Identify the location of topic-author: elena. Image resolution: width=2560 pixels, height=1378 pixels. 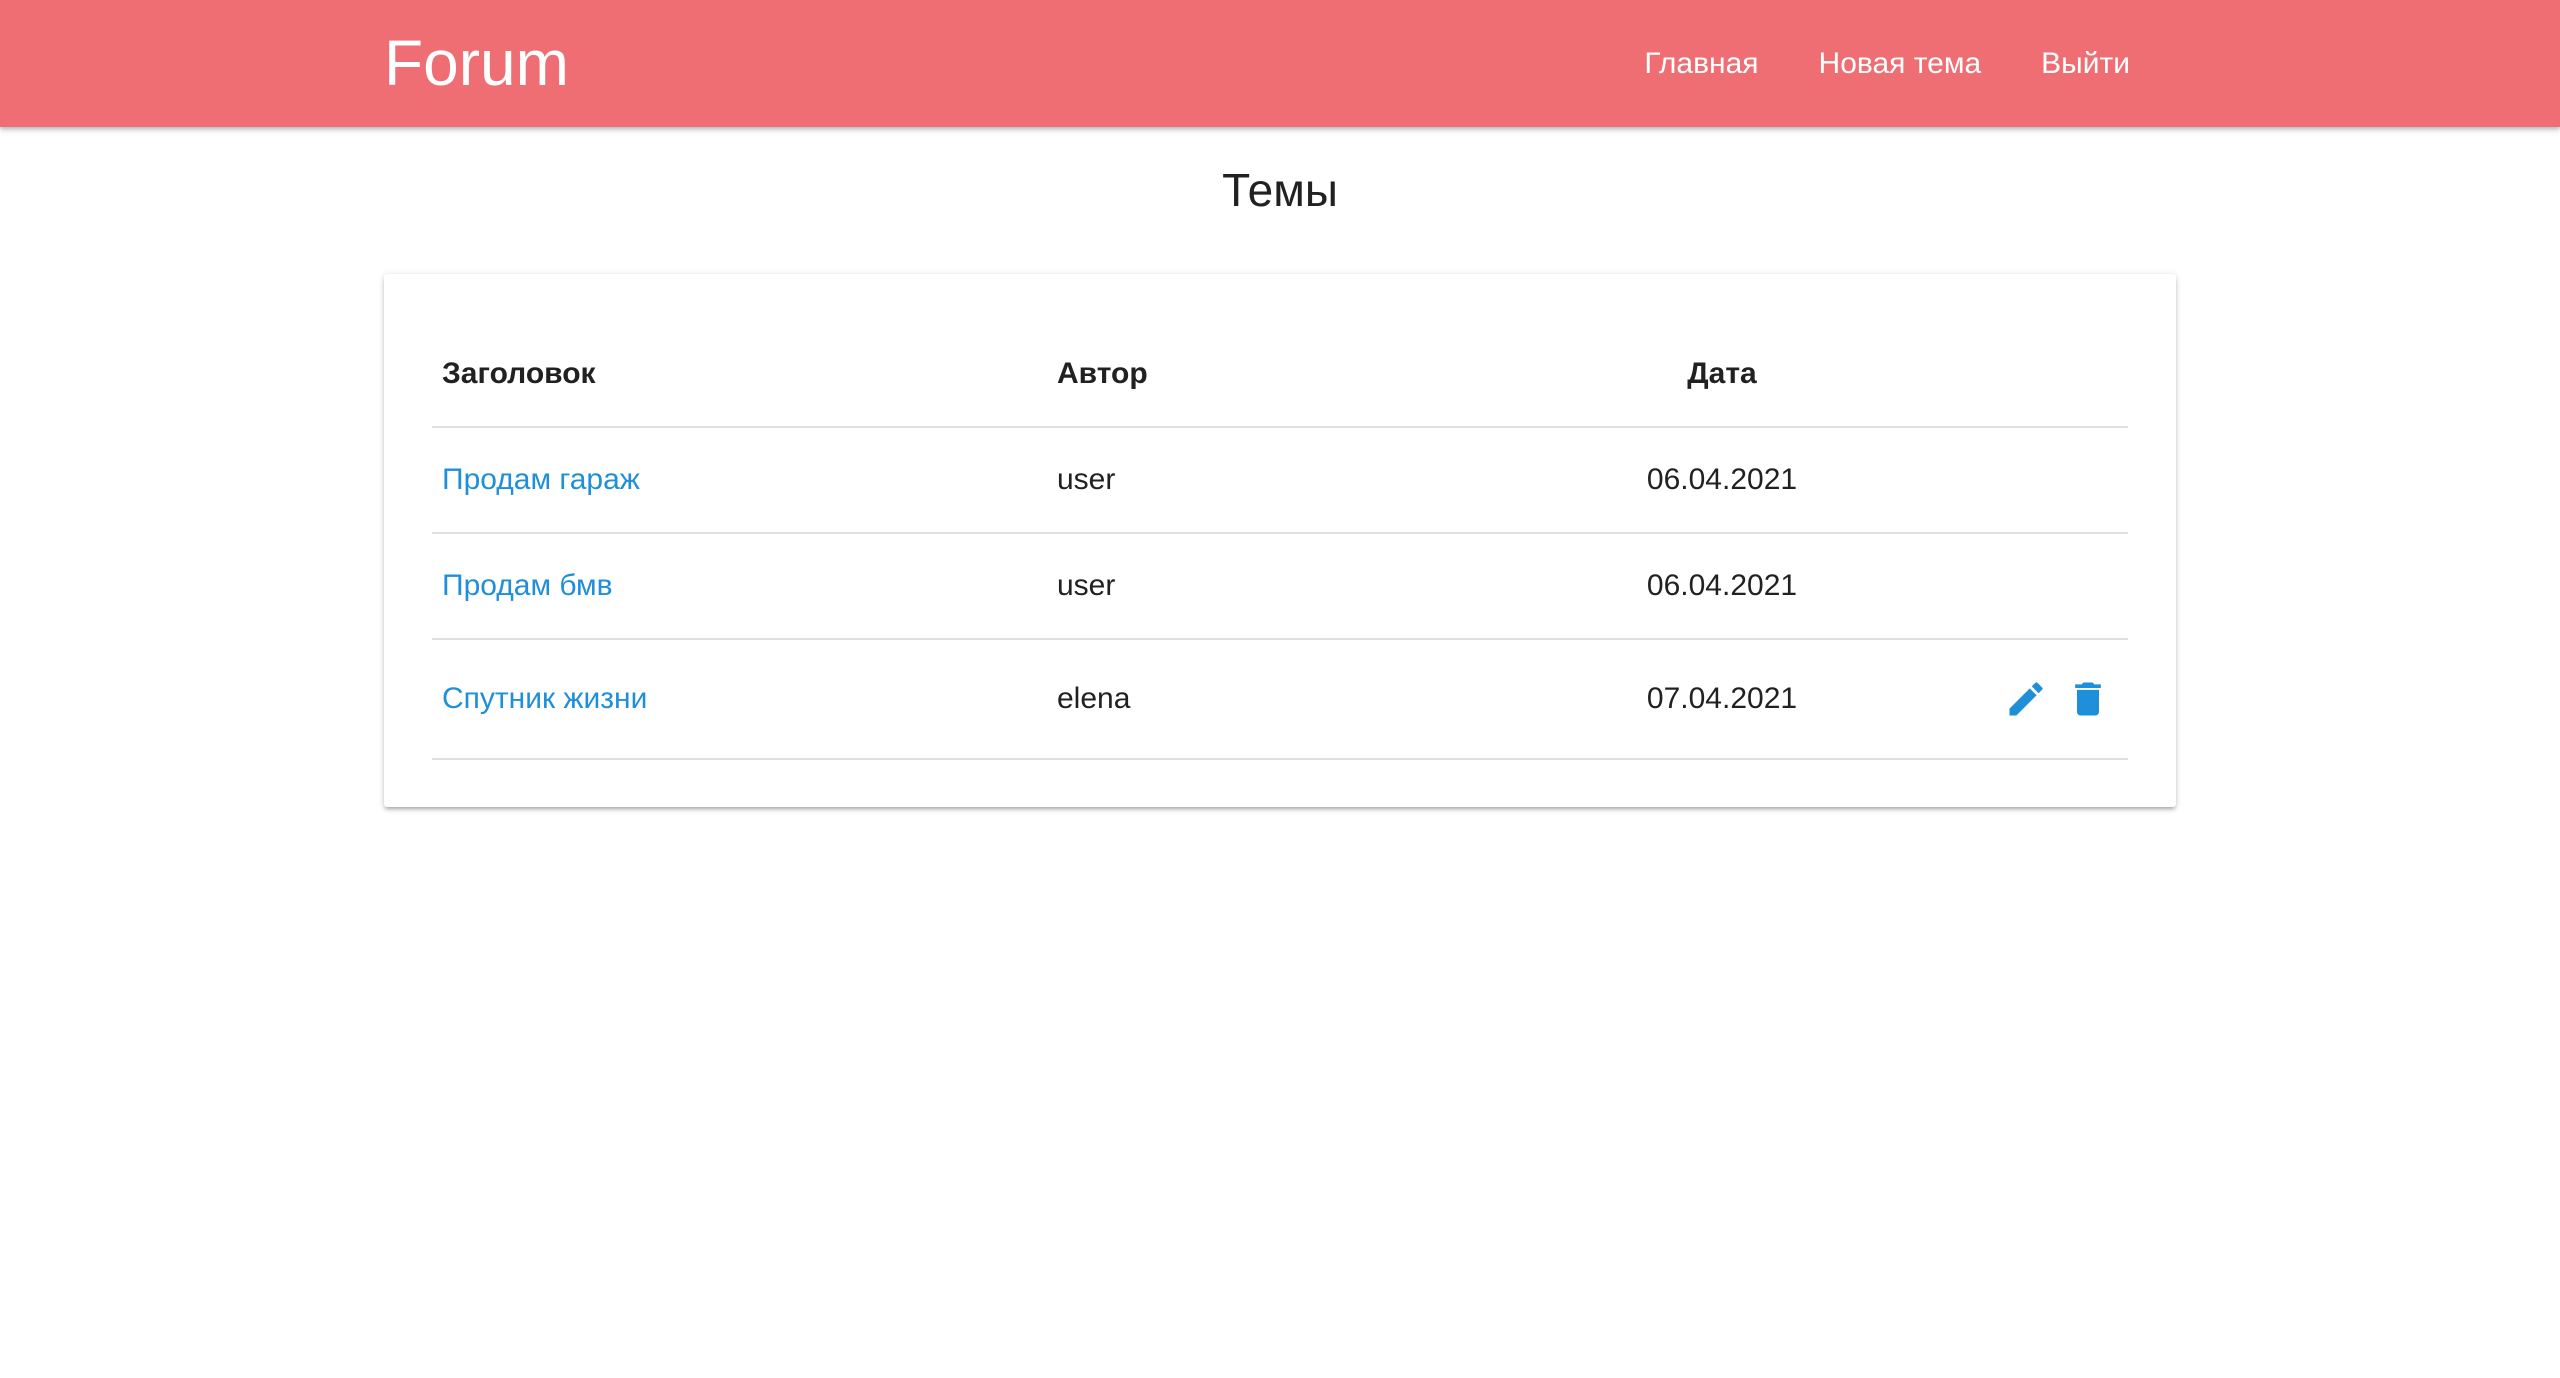
(1094, 698).